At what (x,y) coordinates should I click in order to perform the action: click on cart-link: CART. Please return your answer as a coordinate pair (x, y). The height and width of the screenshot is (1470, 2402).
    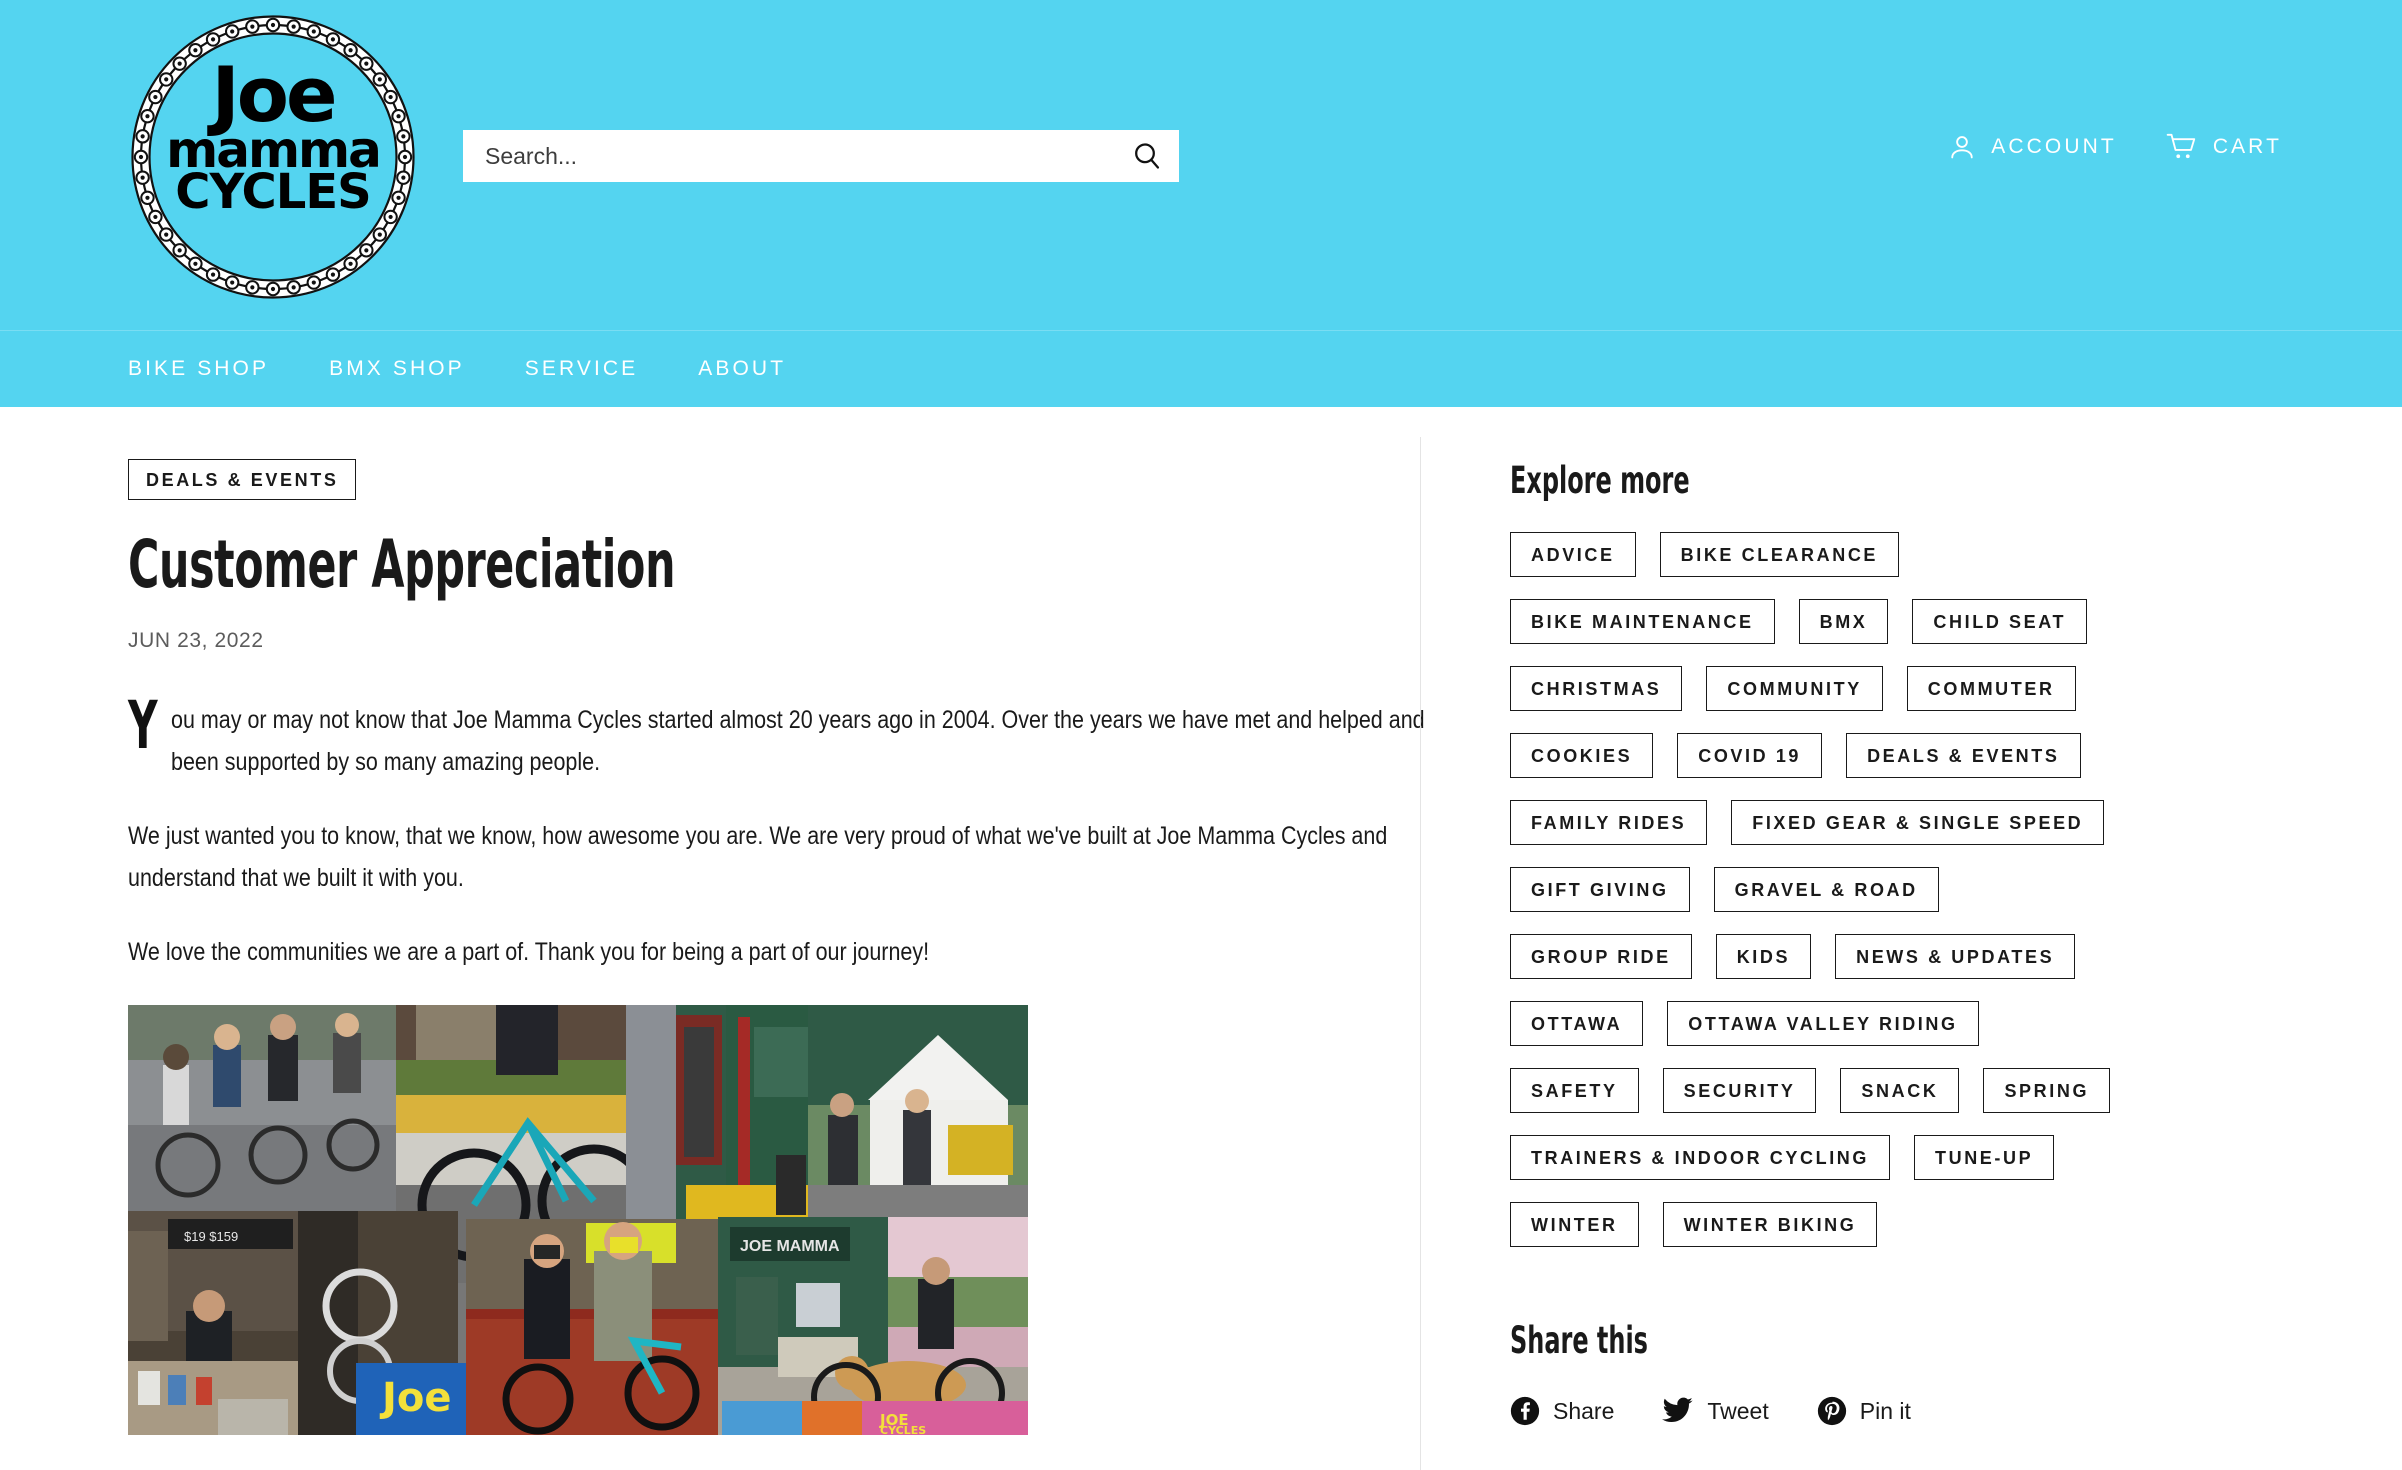
    Looking at the image, I should click on (2223, 147).